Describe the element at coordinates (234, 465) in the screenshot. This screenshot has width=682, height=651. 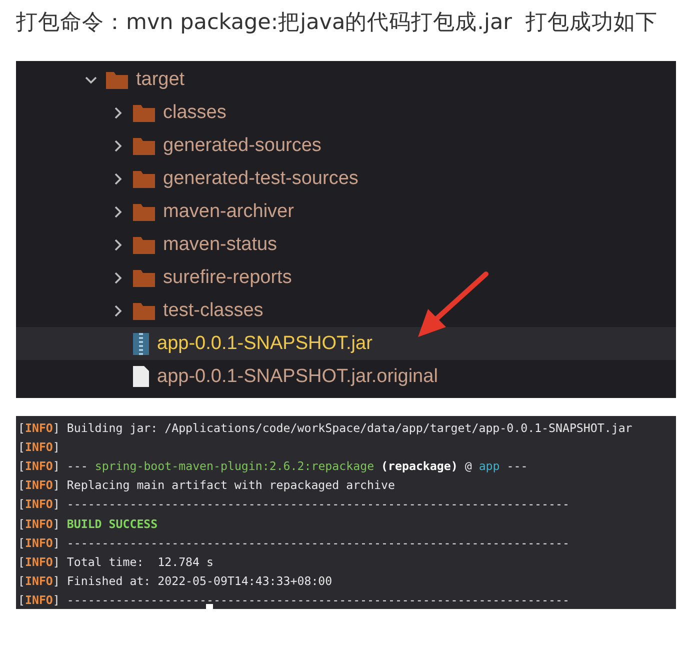
I see `log-text: spring-boot-maven-plugin:2.6.2:repackage` at that location.